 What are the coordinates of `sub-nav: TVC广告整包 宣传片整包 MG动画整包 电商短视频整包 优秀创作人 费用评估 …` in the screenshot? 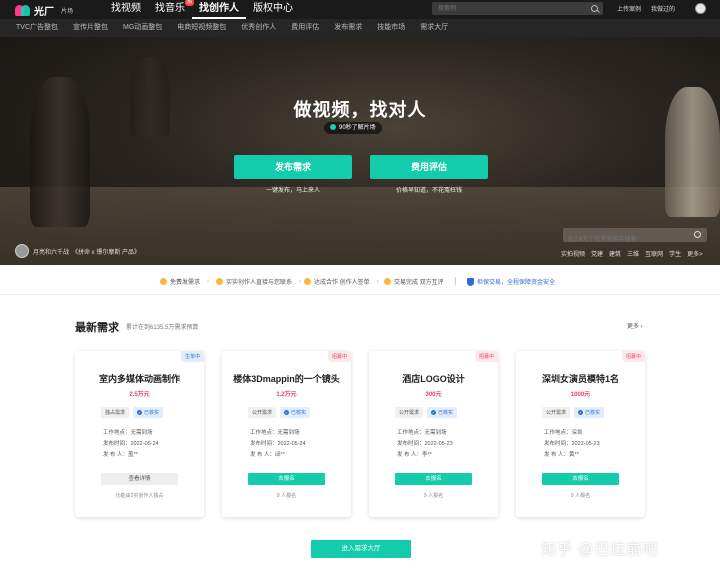 It's located at (360, 28).